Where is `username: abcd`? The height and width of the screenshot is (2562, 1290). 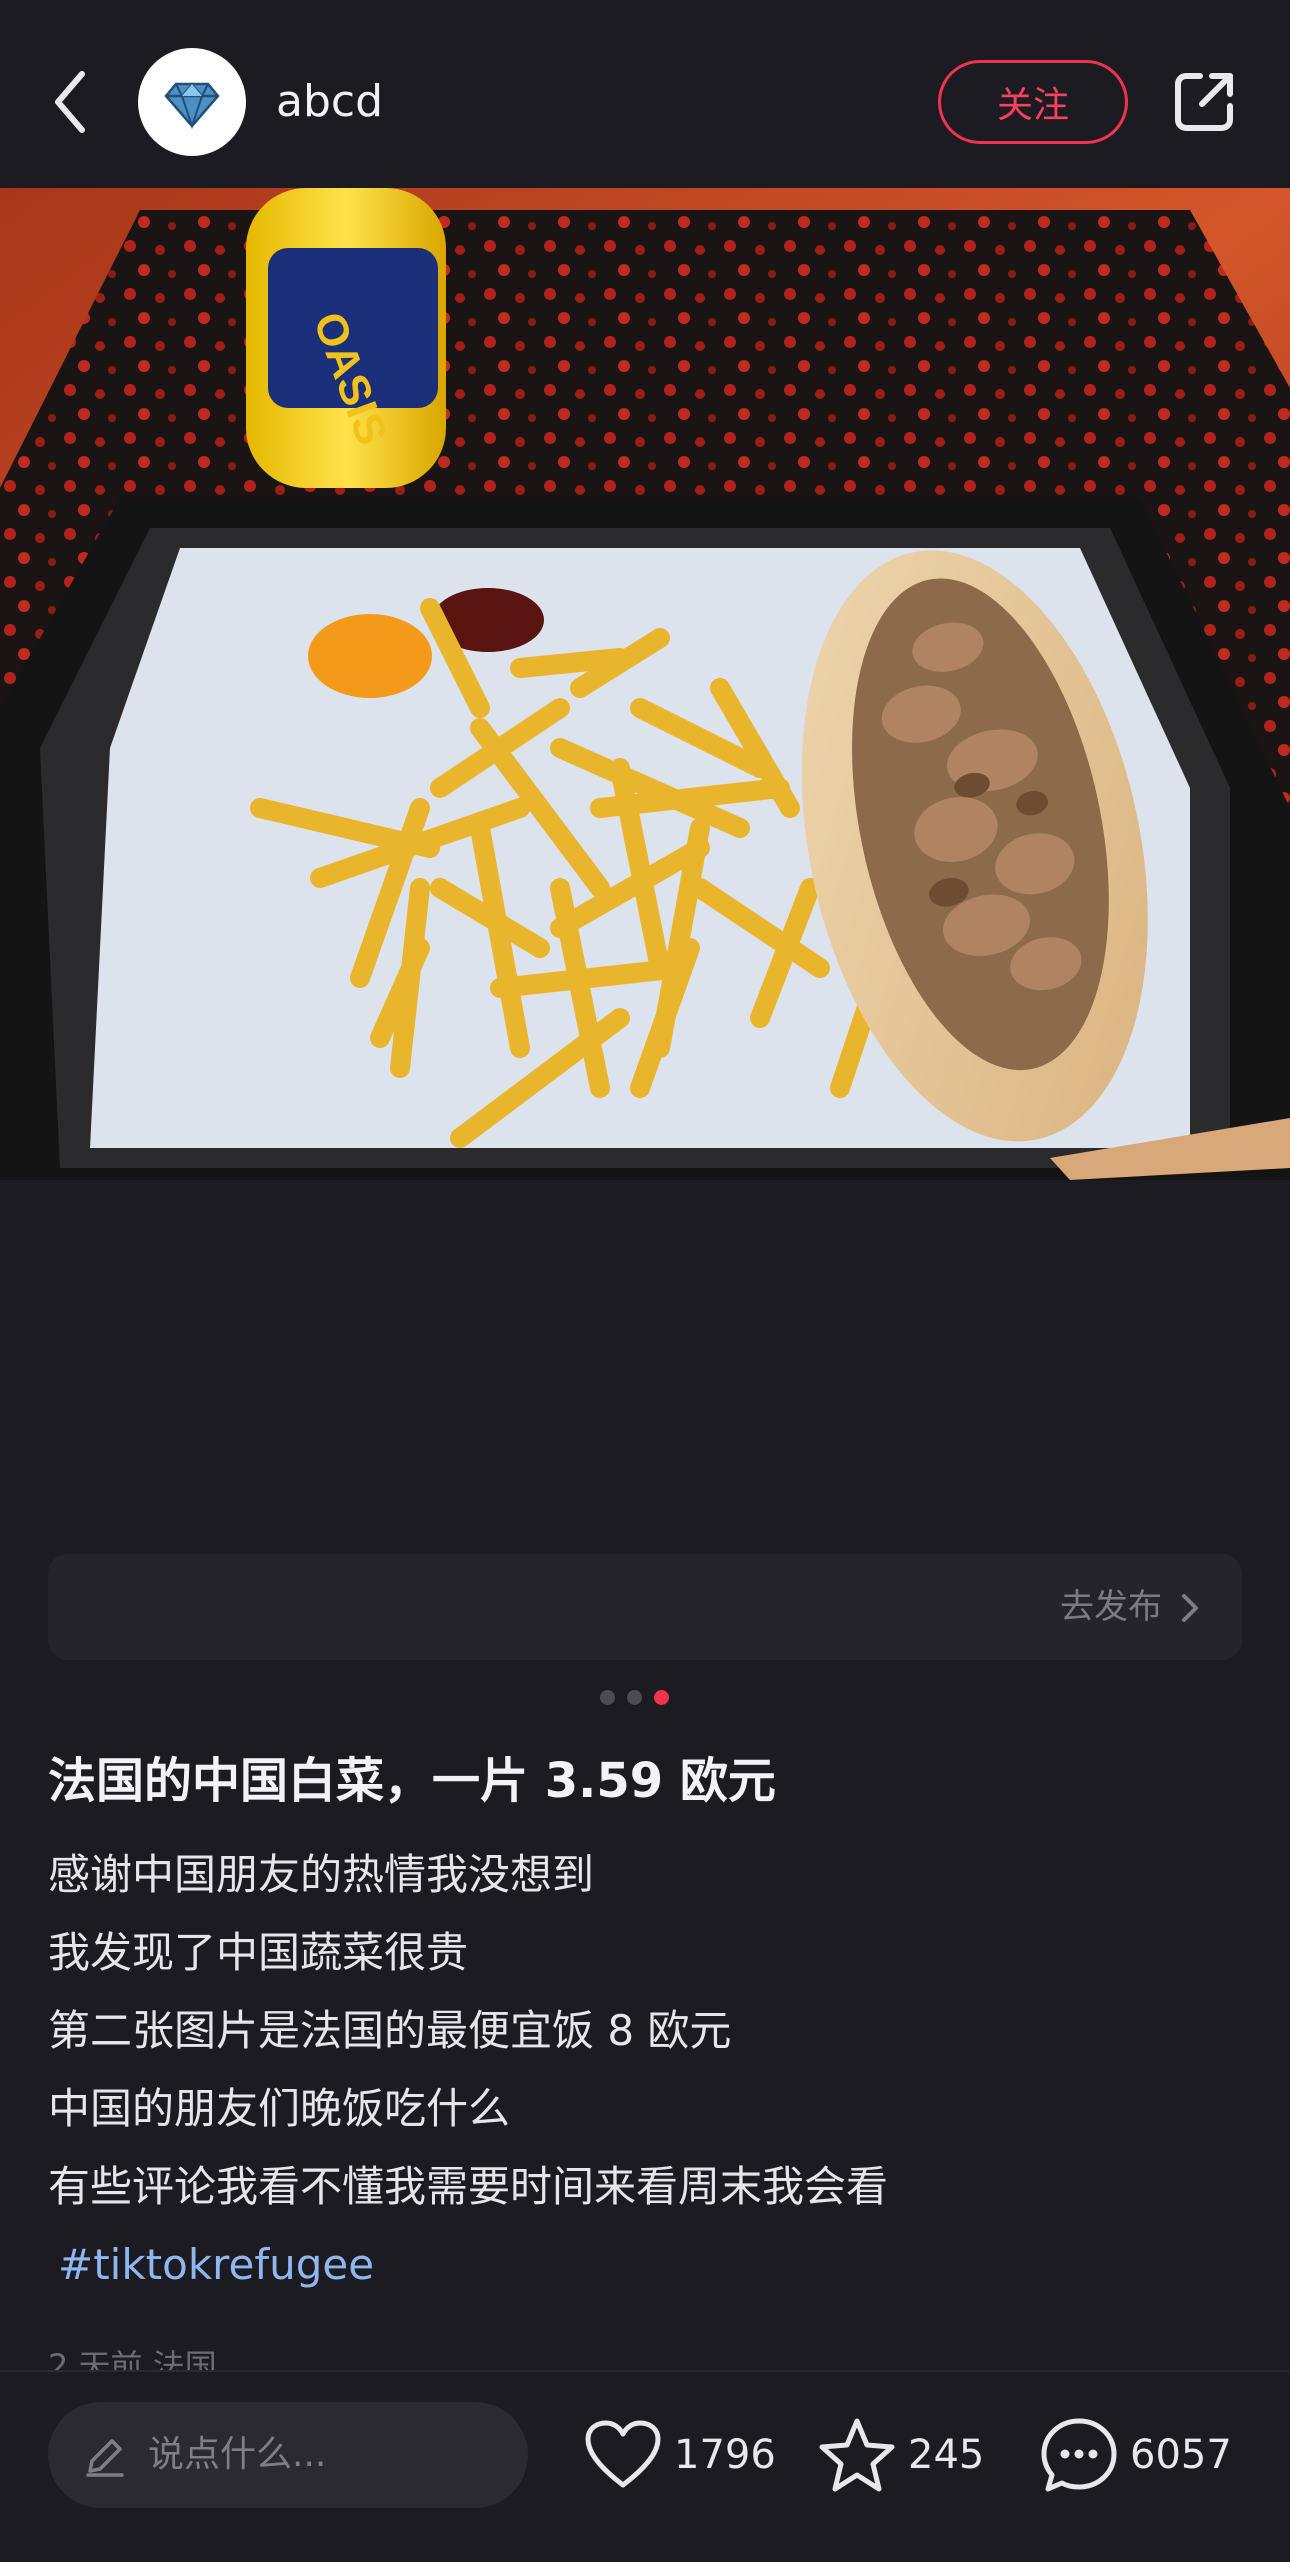 username: abcd is located at coordinates (329, 102).